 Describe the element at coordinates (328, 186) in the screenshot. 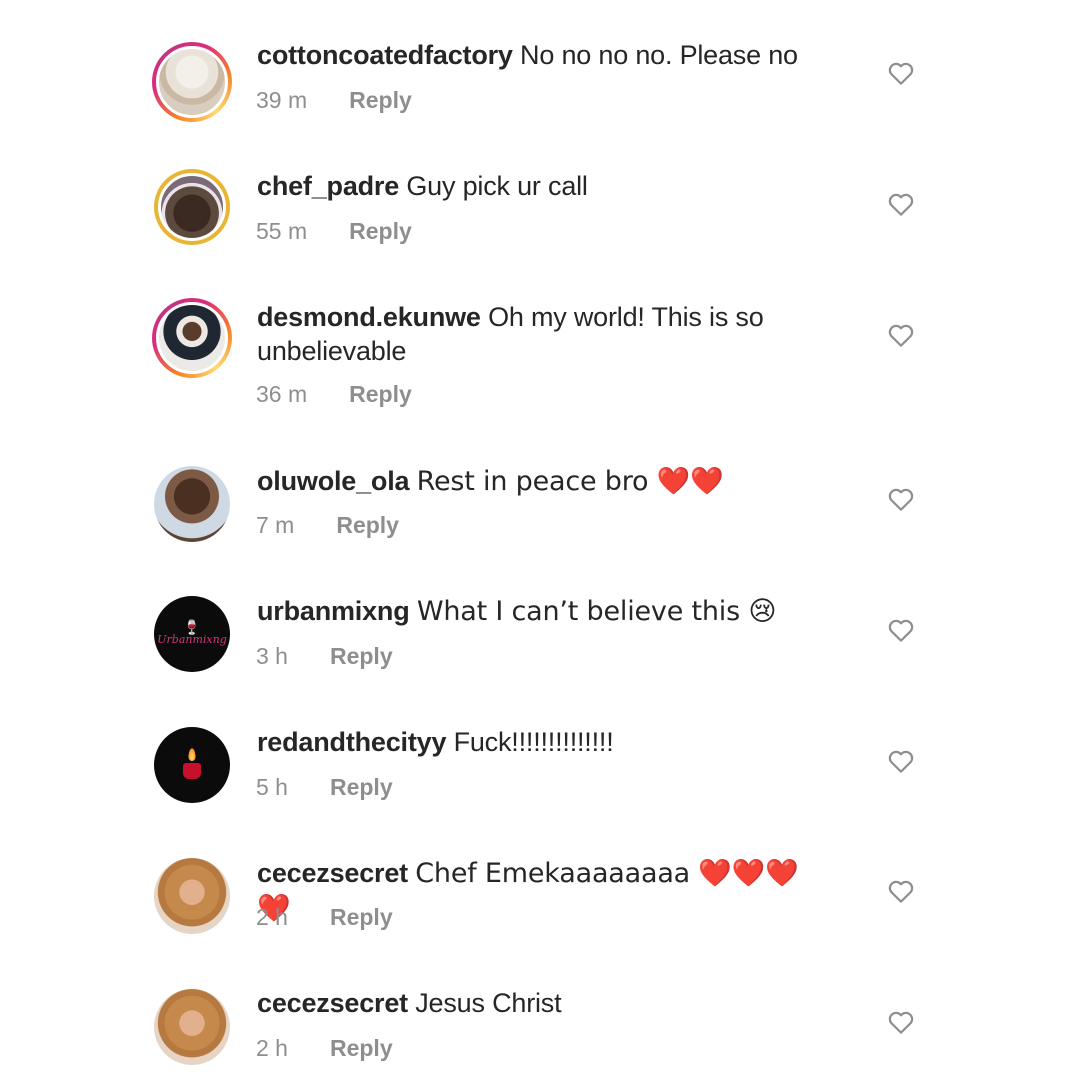

I see `username: chef_padre` at that location.